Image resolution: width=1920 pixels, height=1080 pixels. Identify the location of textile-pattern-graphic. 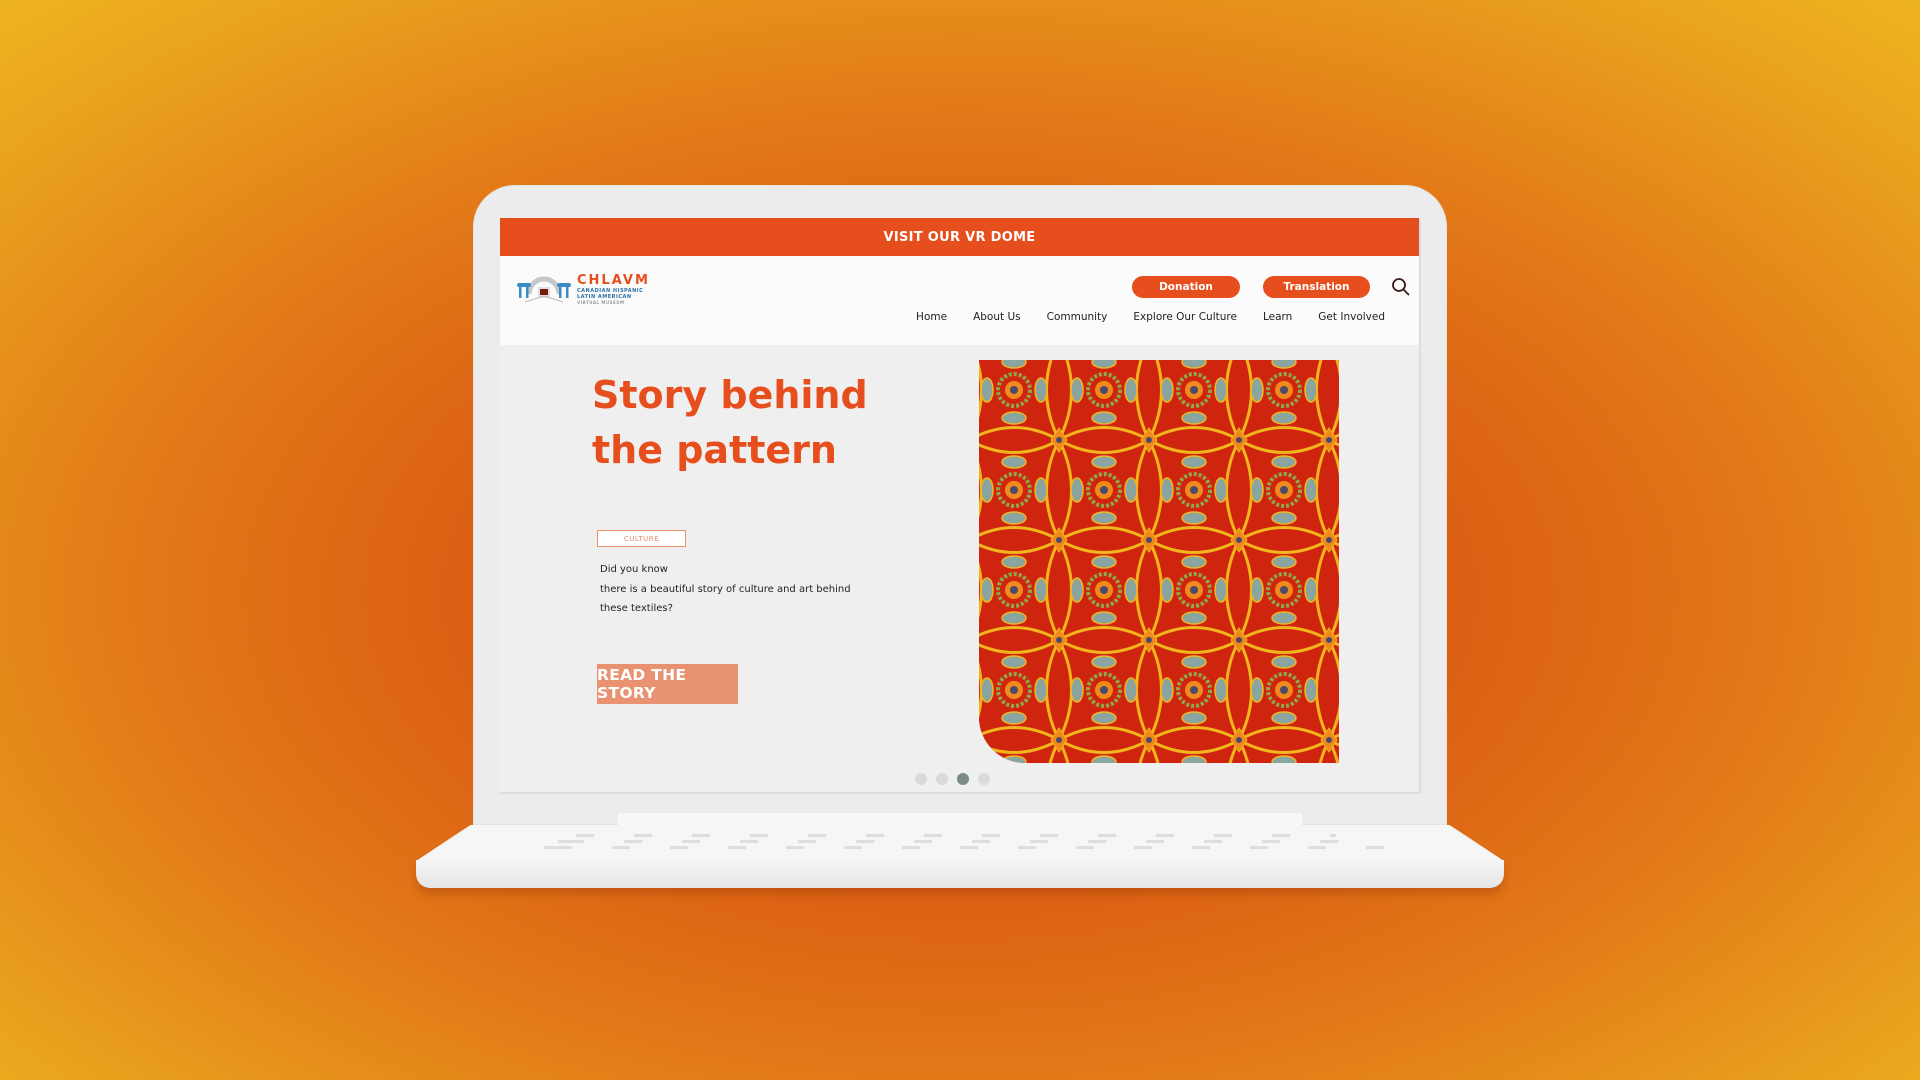
(1159, 561).